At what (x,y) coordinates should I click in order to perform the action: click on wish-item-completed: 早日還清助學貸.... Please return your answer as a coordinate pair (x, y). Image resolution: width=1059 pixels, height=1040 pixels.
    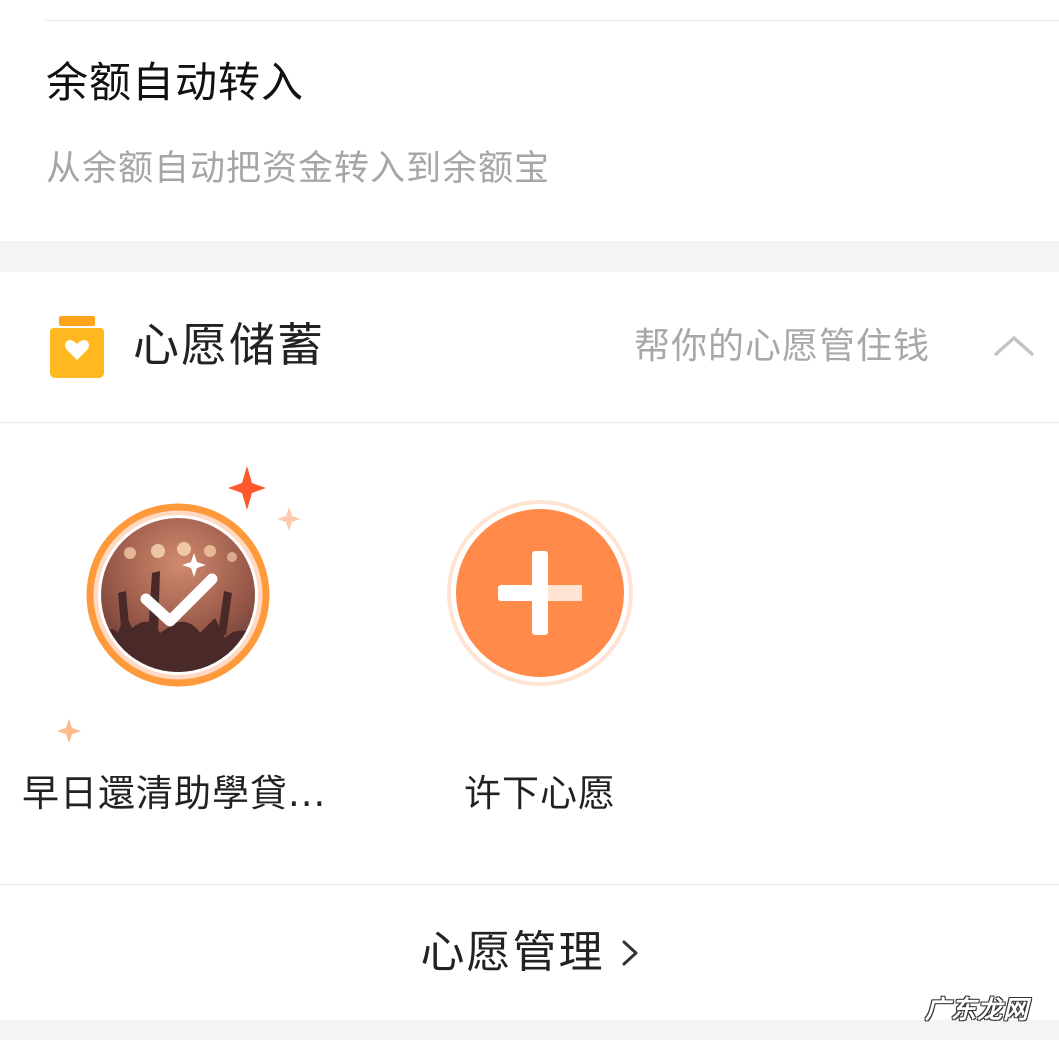
    Looking at the image, I should click on (180, 633).